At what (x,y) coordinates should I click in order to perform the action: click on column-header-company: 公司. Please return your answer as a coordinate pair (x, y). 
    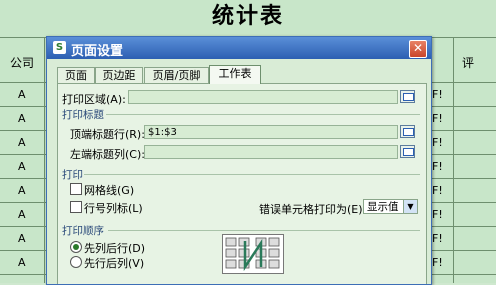
    Looking at the image, I should click on (22, 63).